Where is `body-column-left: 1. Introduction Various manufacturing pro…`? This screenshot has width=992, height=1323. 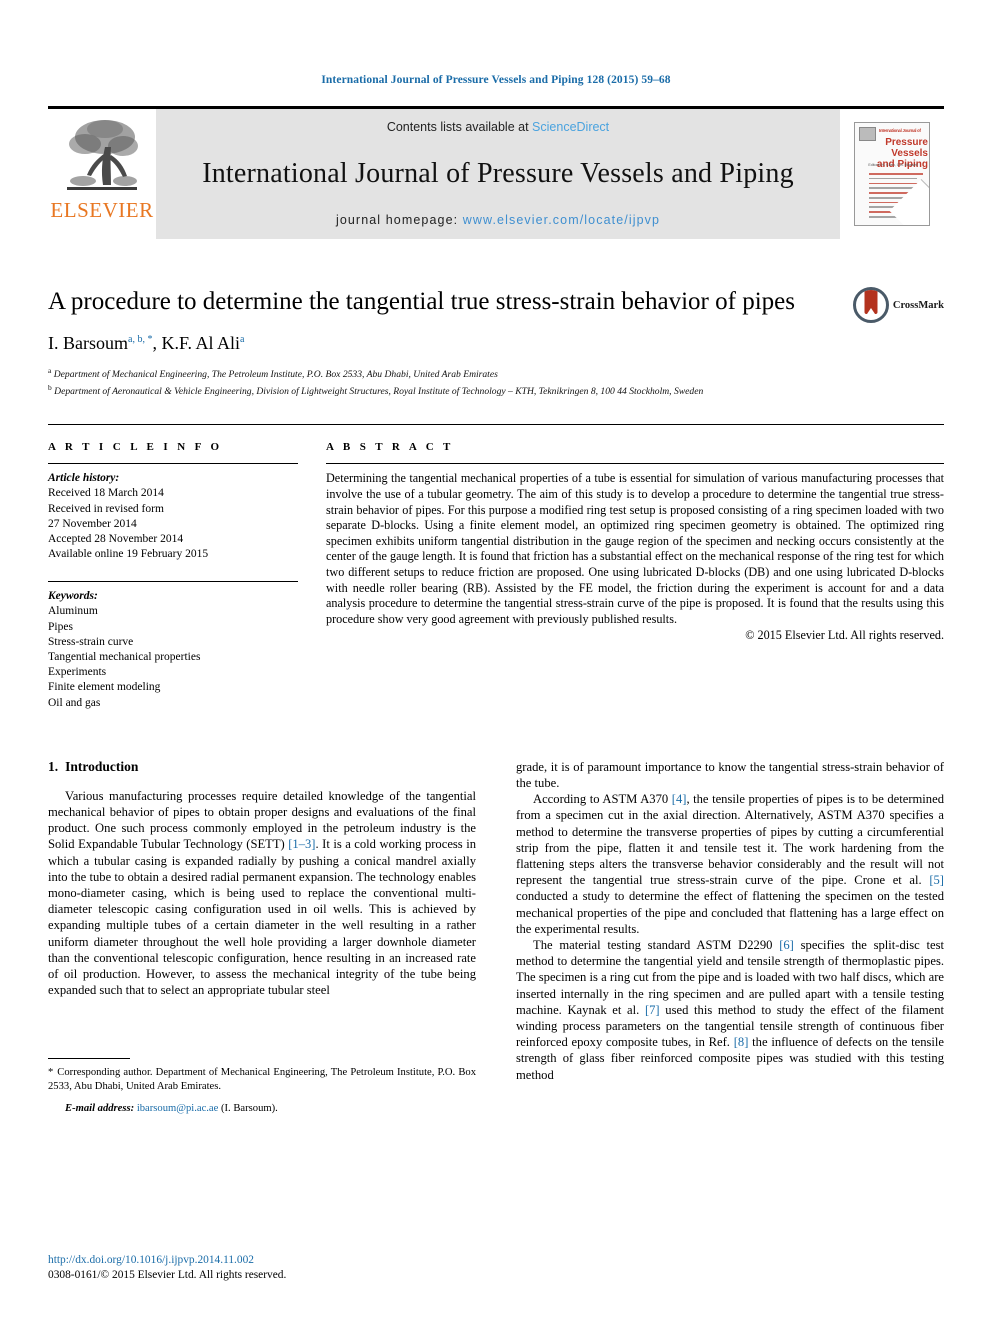 body-column-left: 1. Introduction Various manufacturing pro… is located at coordinates (262, 936).